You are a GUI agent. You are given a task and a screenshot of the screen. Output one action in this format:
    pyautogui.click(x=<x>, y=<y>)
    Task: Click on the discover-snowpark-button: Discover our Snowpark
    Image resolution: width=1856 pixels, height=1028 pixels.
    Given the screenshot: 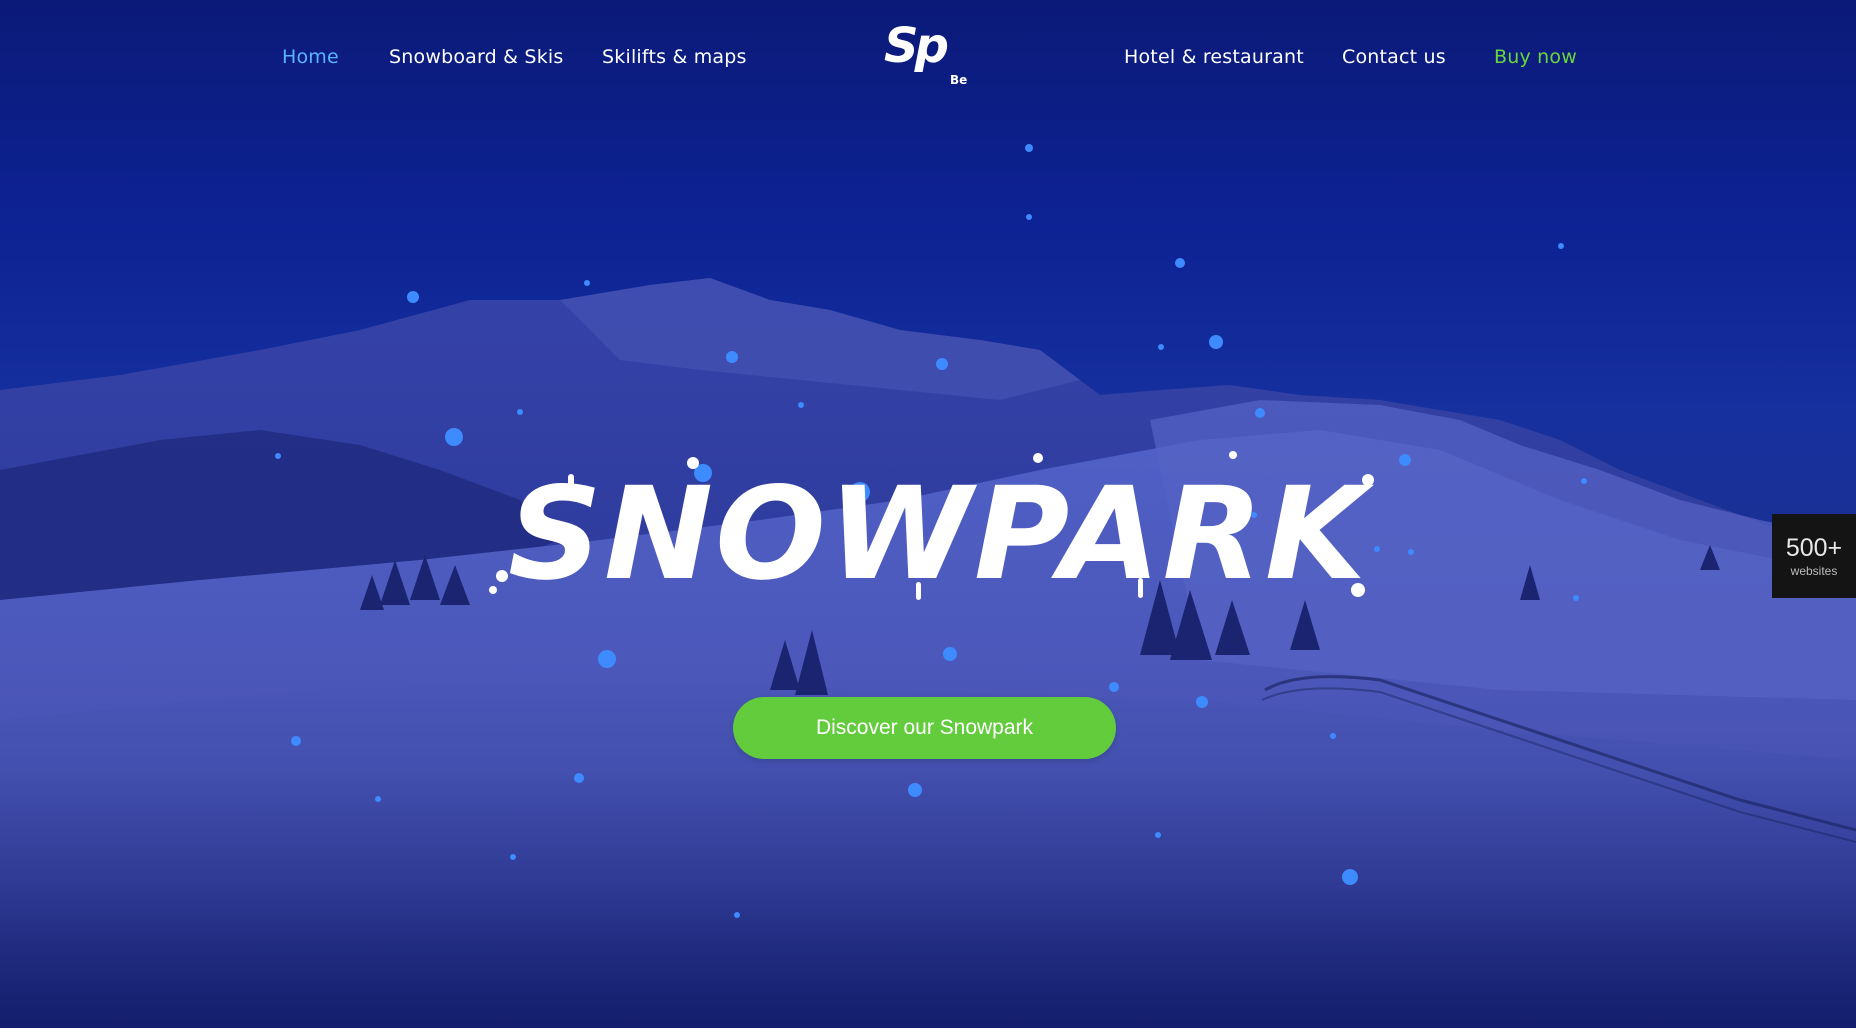 What is the action you would take?
    pyautogui.click(x=924, y=728)
    